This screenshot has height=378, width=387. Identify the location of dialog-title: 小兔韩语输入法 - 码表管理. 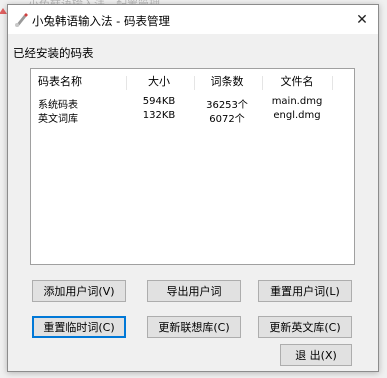
(101, 21).